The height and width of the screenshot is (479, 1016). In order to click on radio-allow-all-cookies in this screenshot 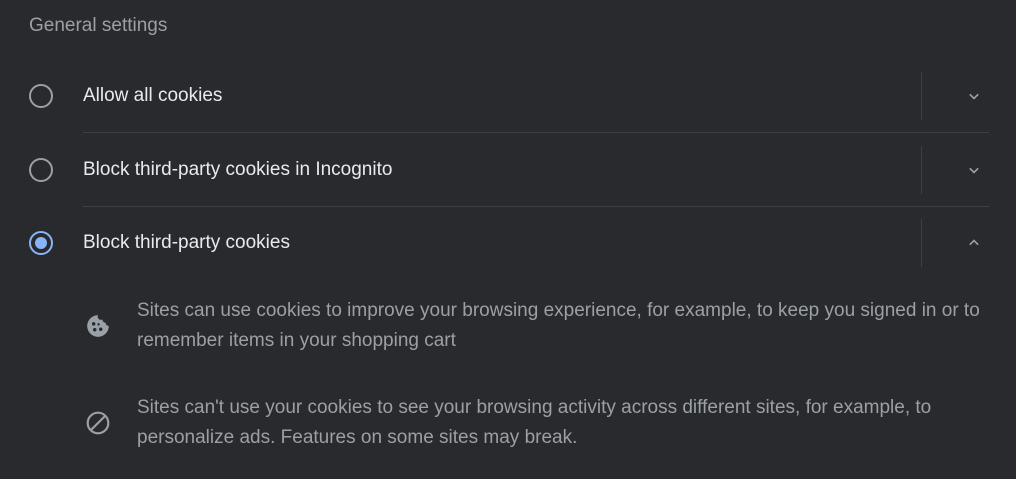, I will do `click(41, 96)`.